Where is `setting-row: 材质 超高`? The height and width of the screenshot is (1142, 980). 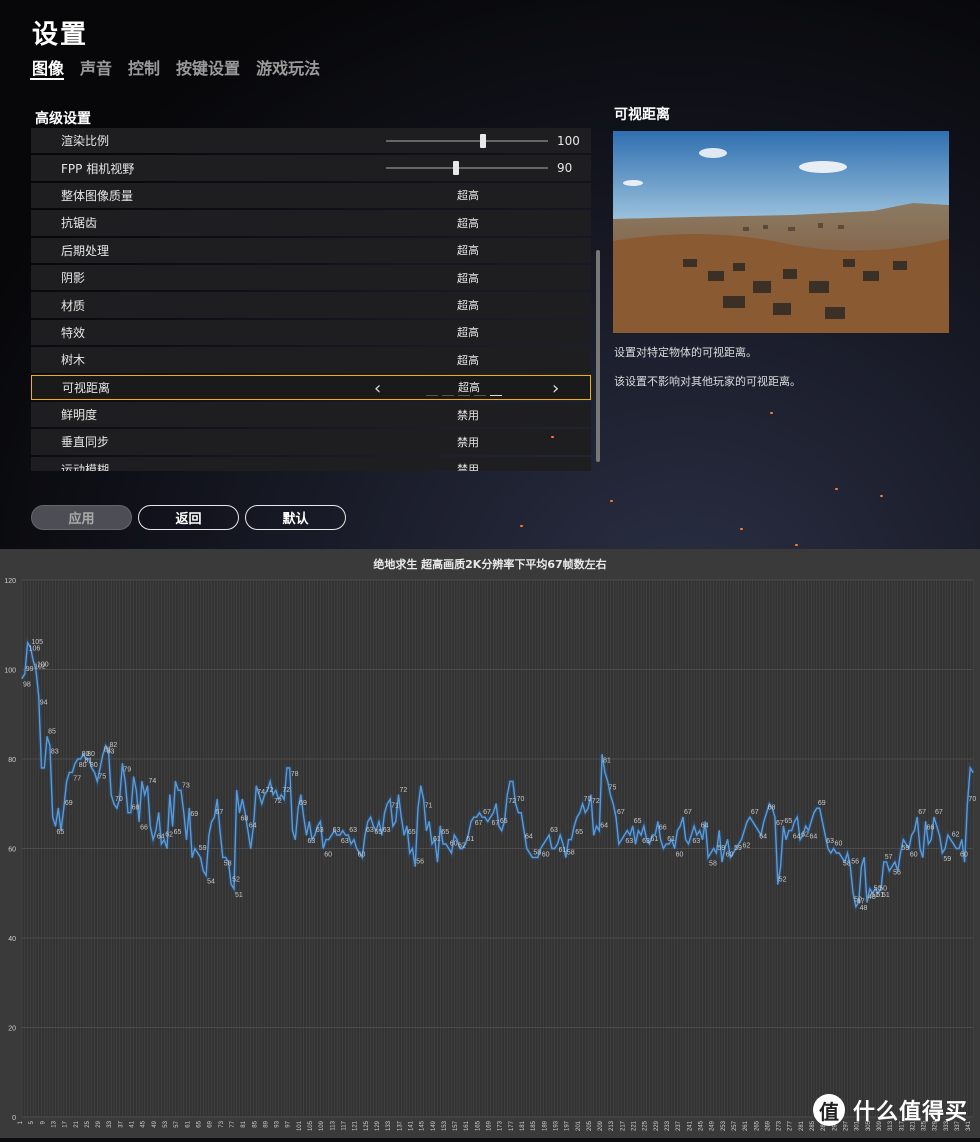 setting-row: 材质 超高 is located at coordinates (311, 305).